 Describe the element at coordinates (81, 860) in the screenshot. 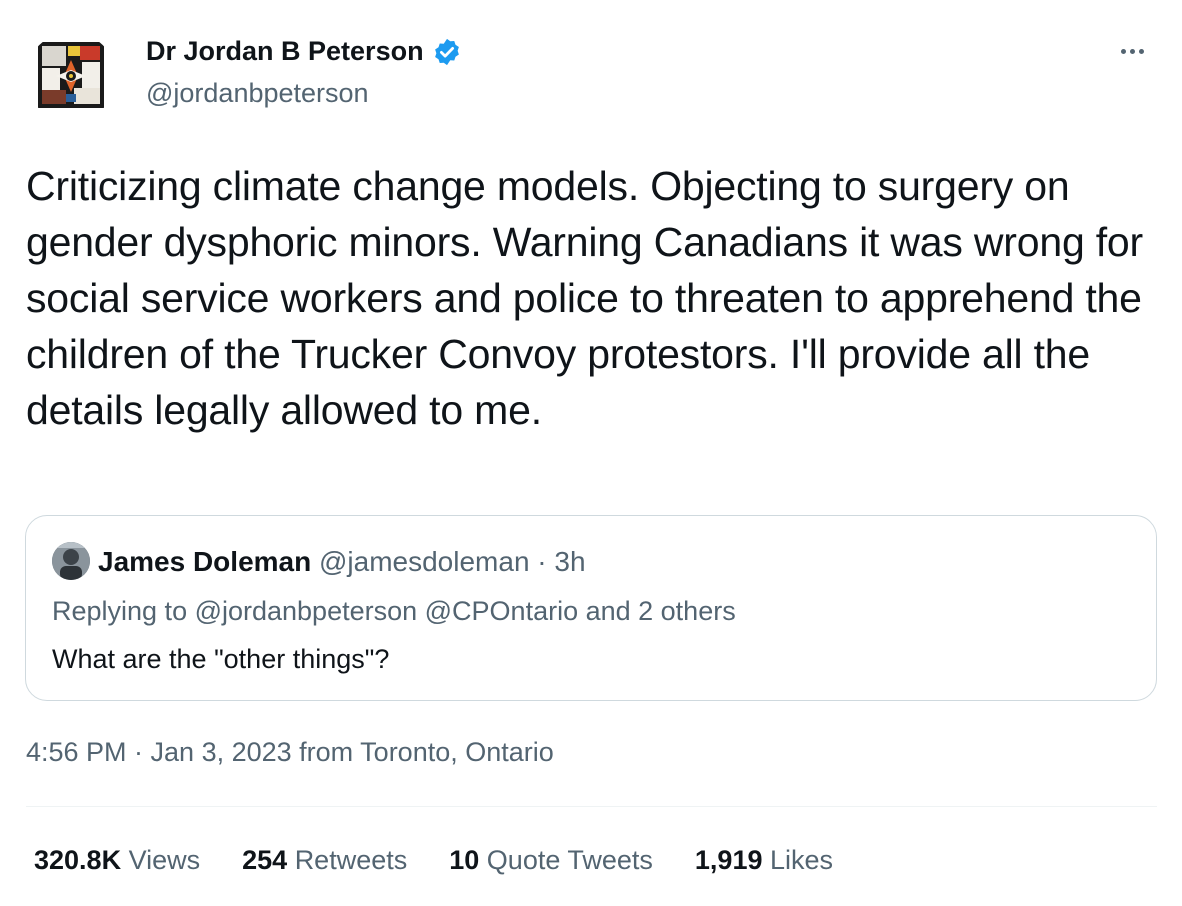

I see `stat-value: 320.8K` at that location.